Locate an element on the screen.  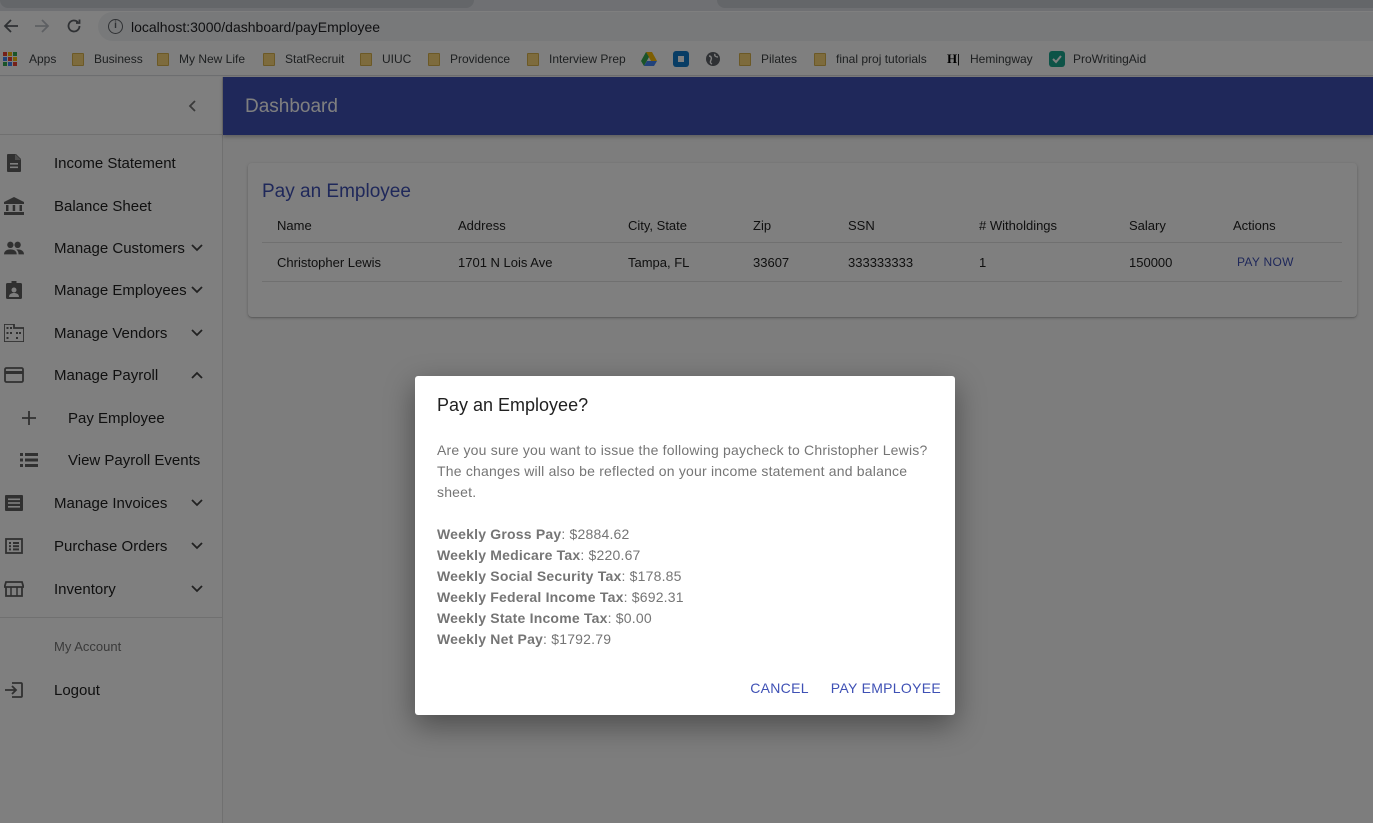
dialog-title: Pay an Employee? is located at coordinates (513, 405).